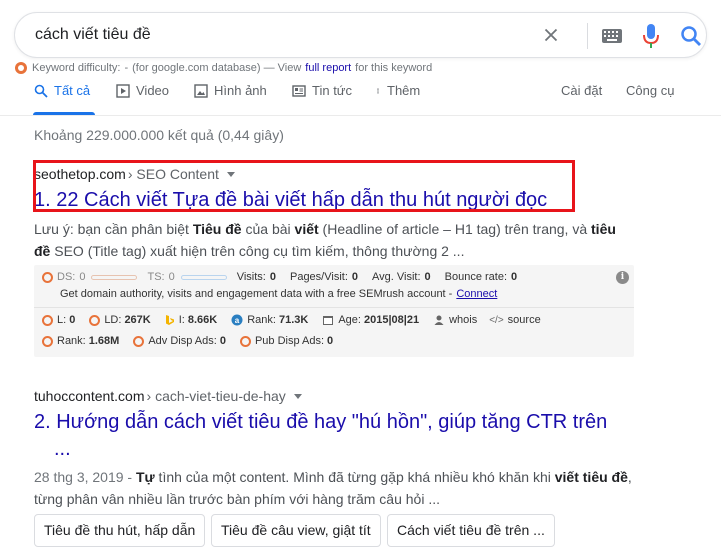 This screenshot has height=556, width=721. I want to click on tab-news-label: Tin tức, so click(332, 90).